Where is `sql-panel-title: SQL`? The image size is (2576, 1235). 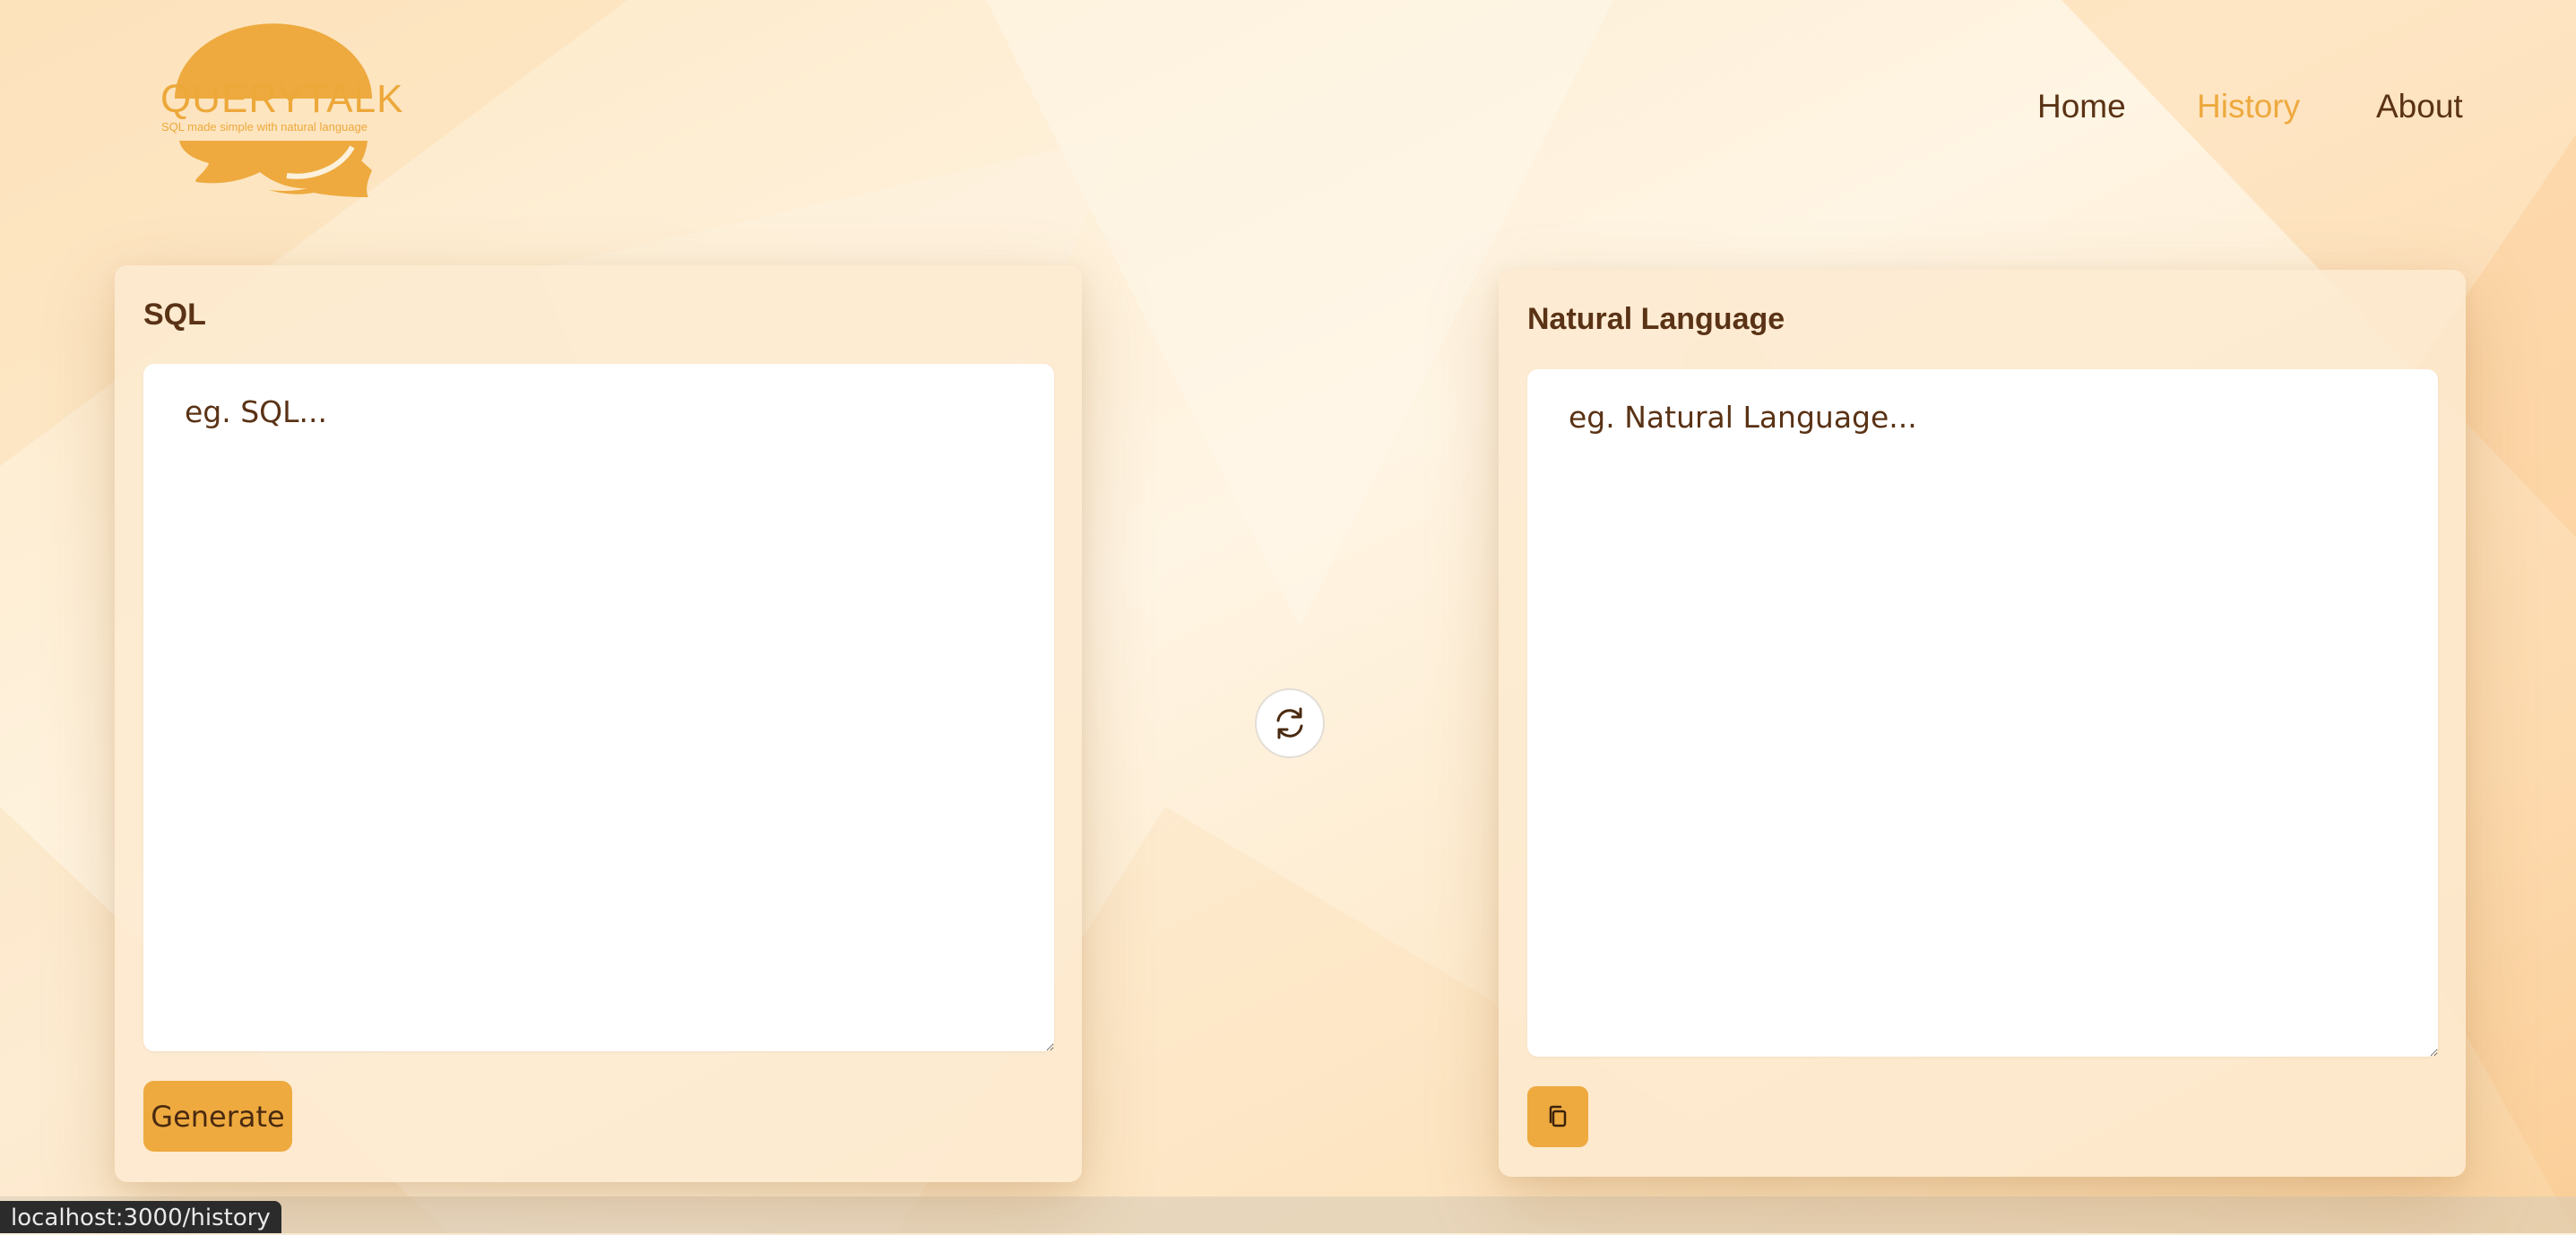
sql-panel-title: SQL is located at coordinates (174, 315).